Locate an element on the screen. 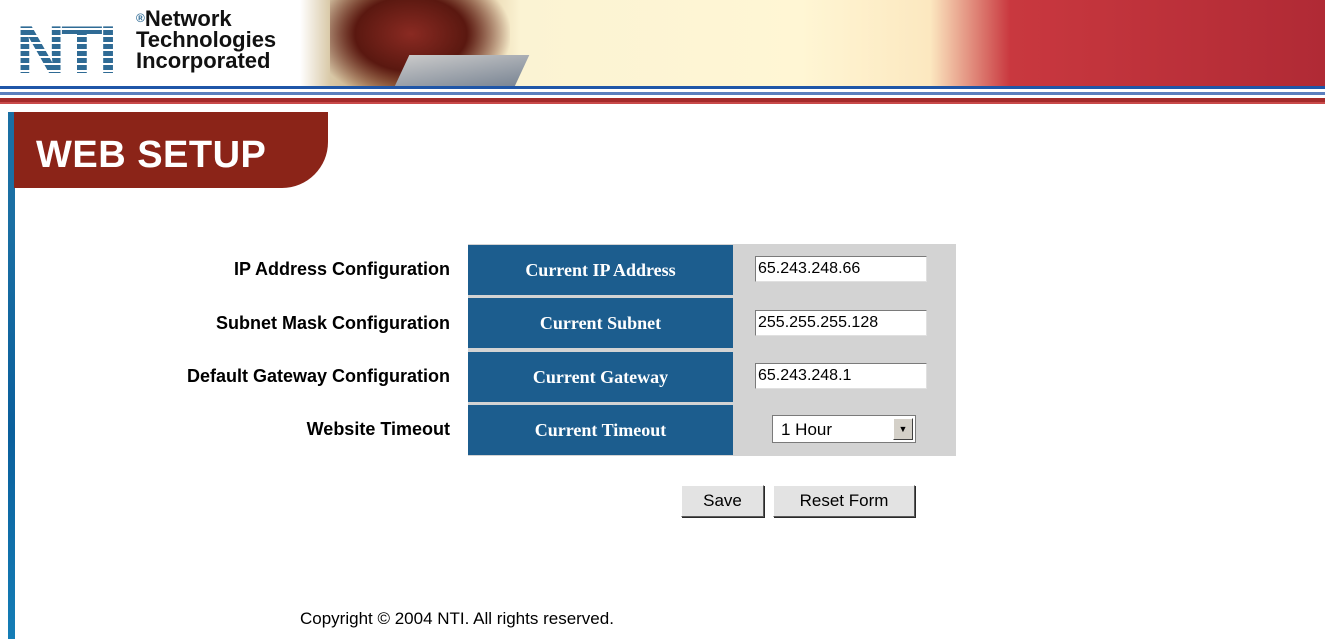 The image size is (1325, 639). left-accent-bar is located at coordinates (11, 375).